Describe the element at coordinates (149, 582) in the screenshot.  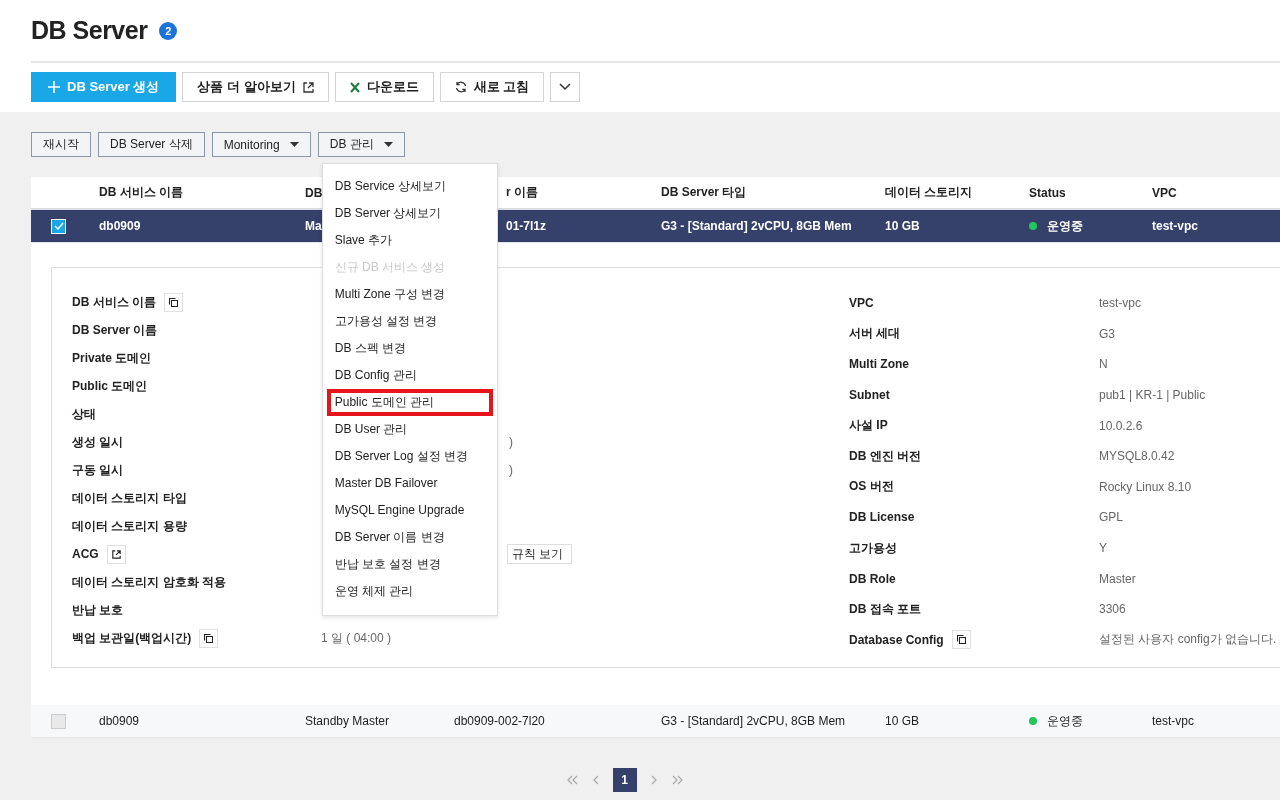
I see `detail-label: 데이터 스토리지 암호화 적용` at that location.